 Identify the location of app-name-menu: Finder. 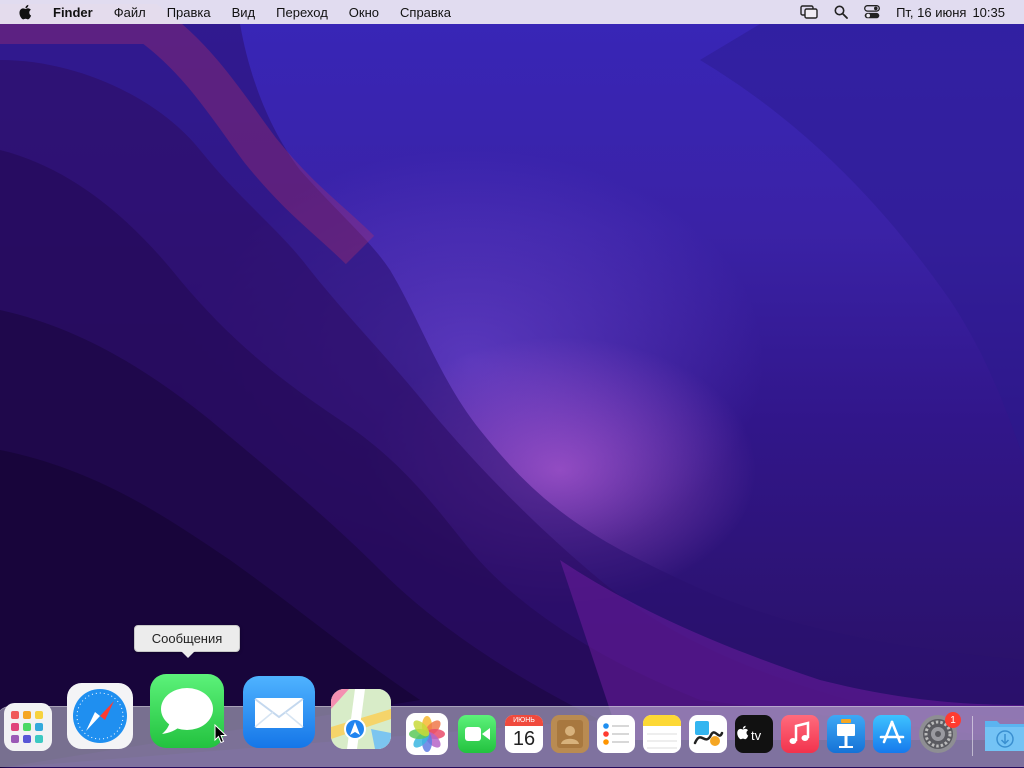
(73, 12).